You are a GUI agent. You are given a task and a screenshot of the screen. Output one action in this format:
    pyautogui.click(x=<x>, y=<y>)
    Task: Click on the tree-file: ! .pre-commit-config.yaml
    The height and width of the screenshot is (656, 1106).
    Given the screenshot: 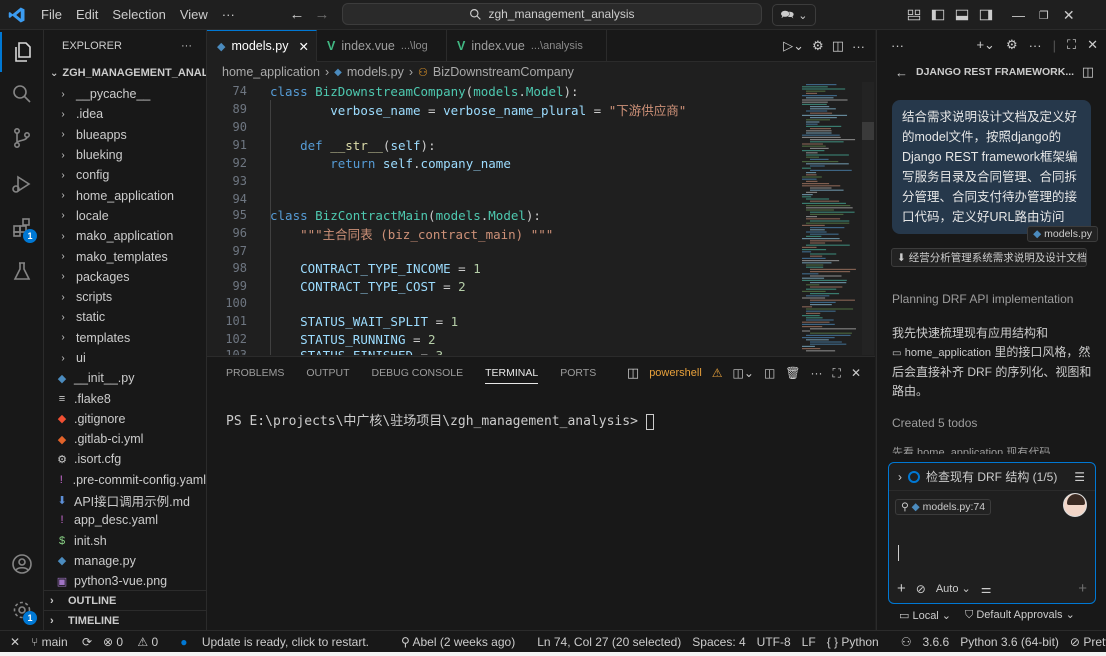 What is the action you would take?
    pyautogui.click(x=125, y=480)
    